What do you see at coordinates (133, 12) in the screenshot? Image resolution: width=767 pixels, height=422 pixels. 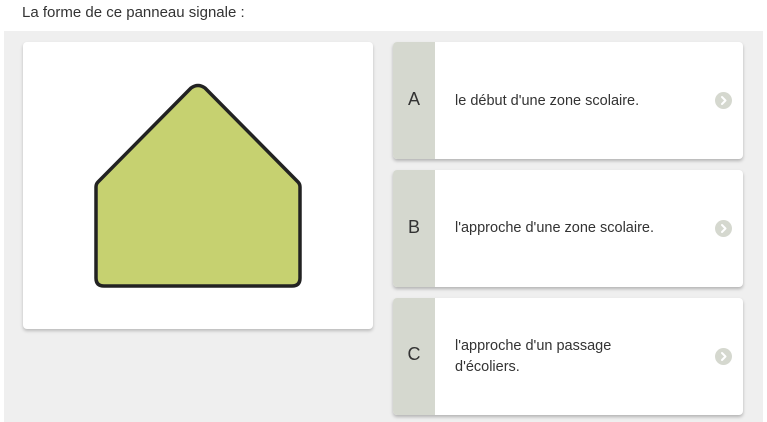 I see `question-text: La forme de ce panneau signale :` at bounding box center [133, 12].